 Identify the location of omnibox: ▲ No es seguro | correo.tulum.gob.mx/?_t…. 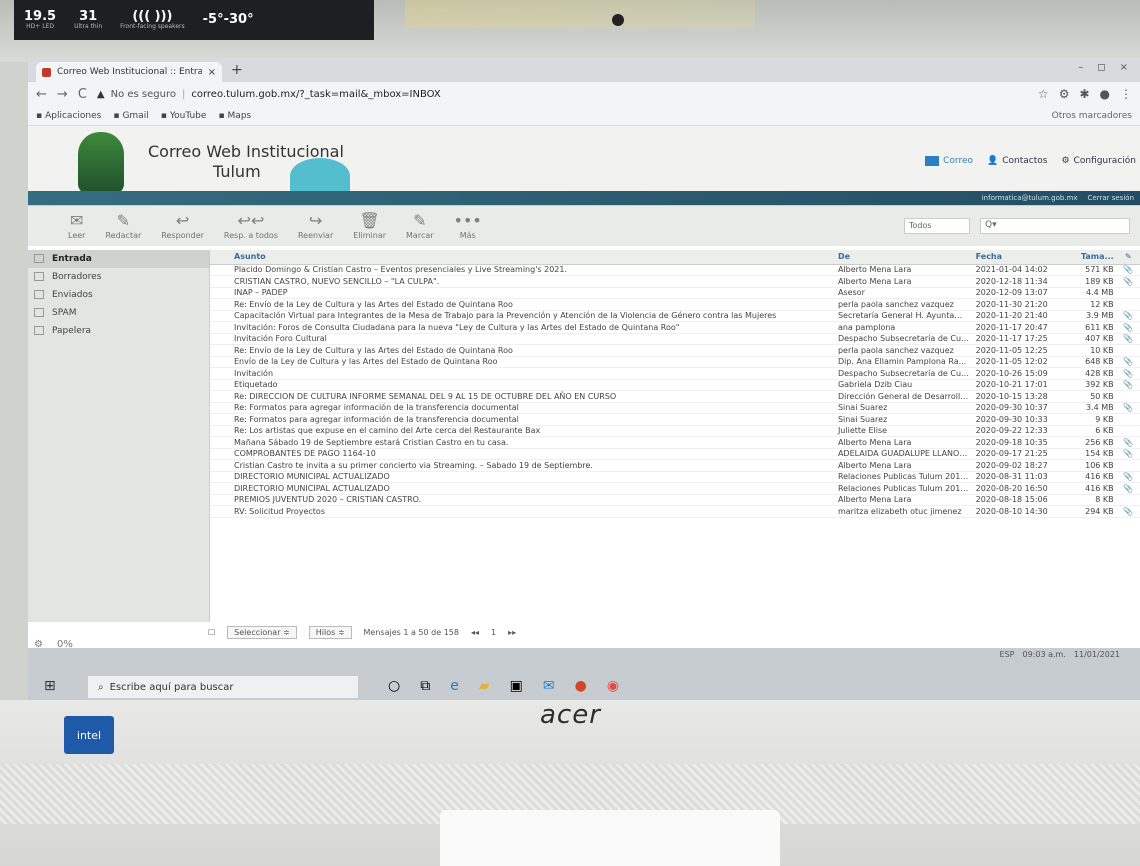
(269, 94).